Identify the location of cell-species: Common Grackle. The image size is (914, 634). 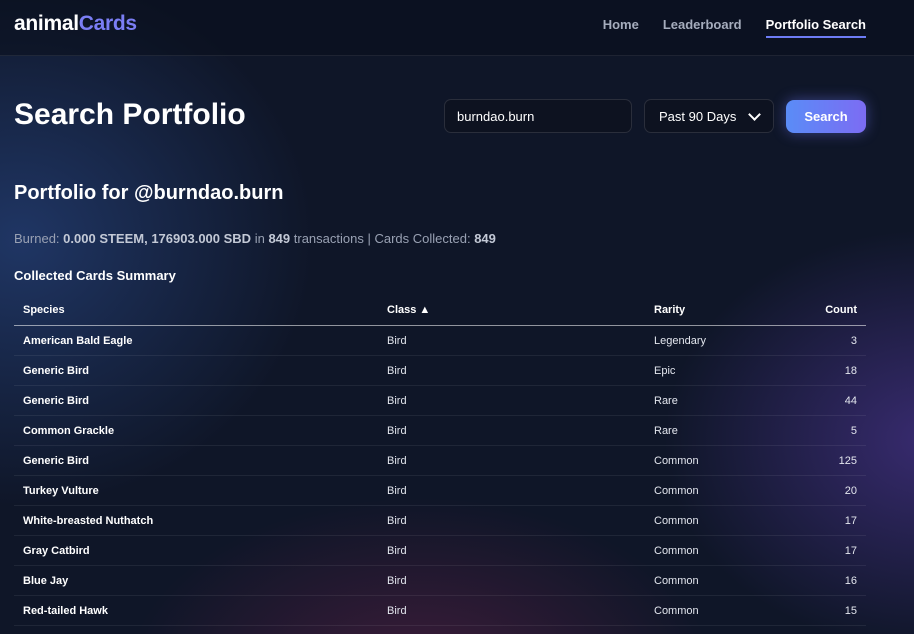
(196, 430).